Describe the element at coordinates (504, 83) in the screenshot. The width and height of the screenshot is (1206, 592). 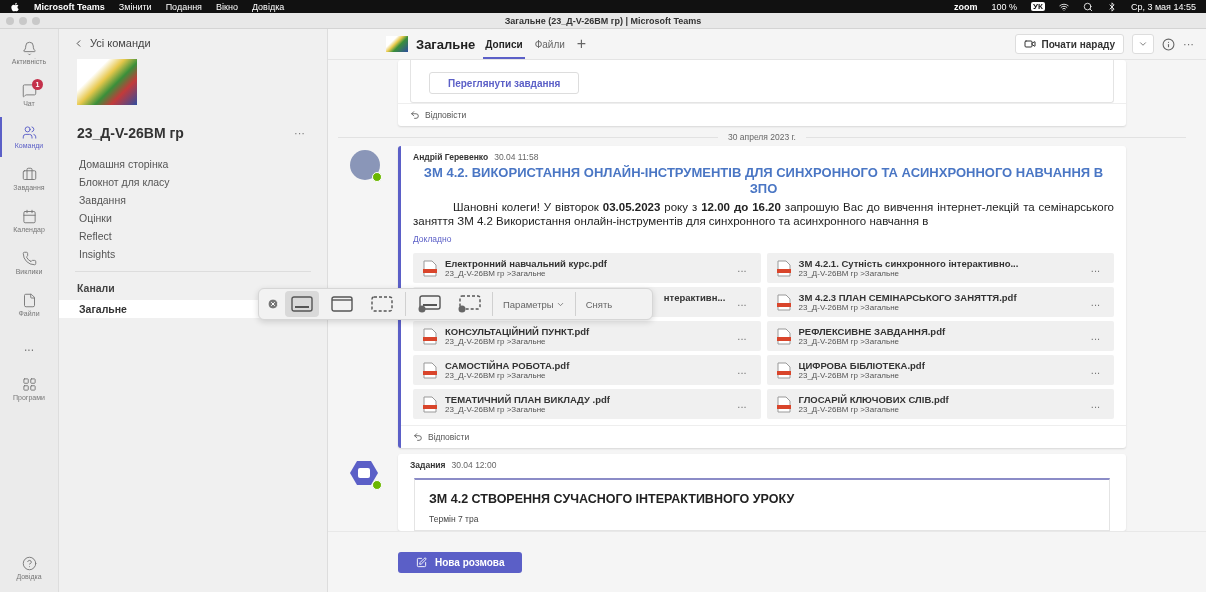
I see `view-task-button: Переглянути завдання` at that location.